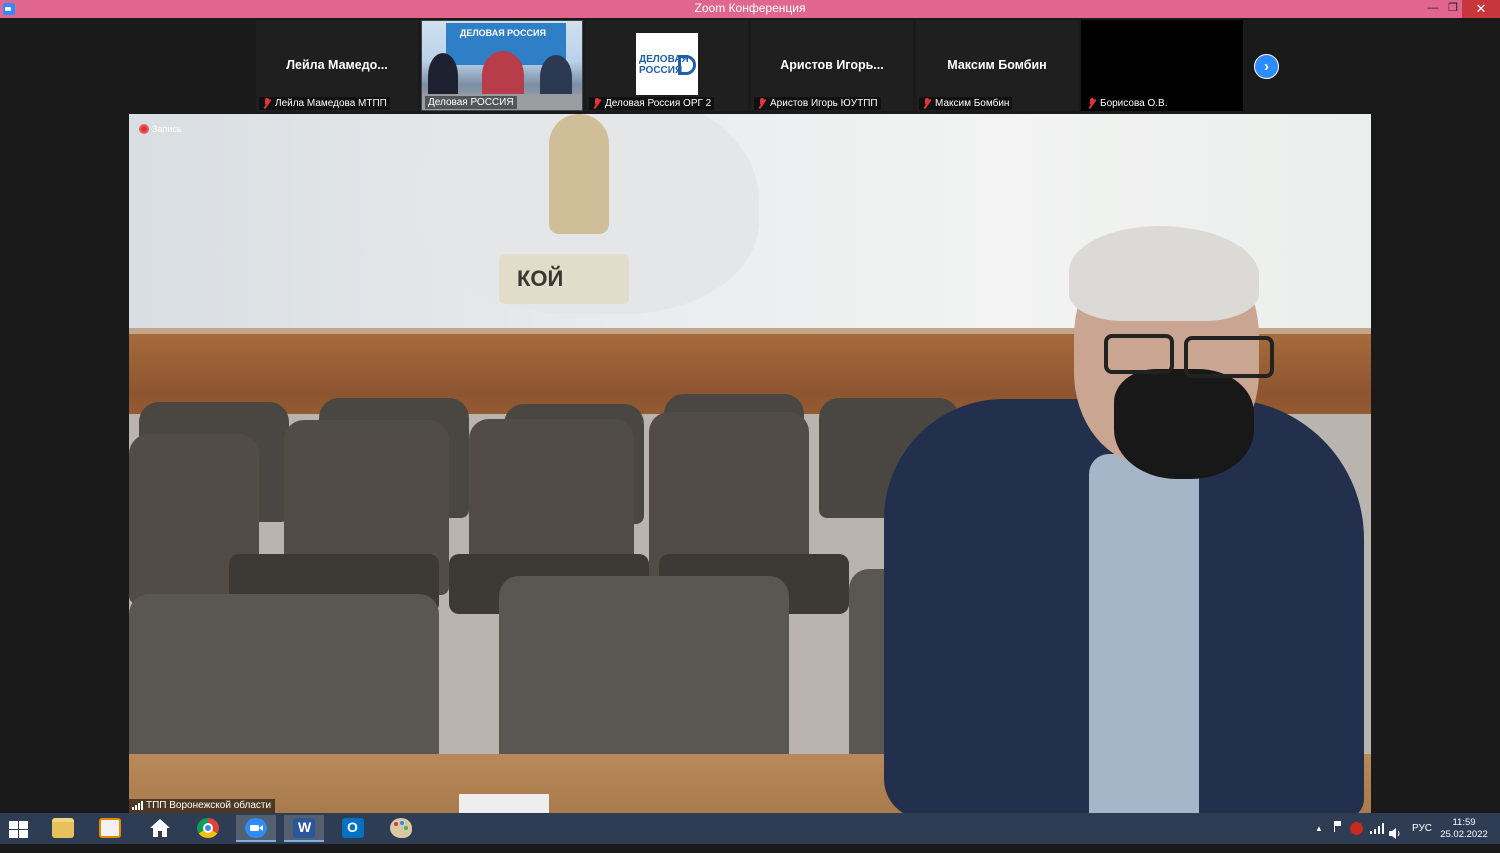 Image resolution: width=1500 pixels, height=853 pixels. What do you see at coordinates (1356, 828) in the screenshot?
I see `antivirus-icon` at bounding box center [1356, 828].